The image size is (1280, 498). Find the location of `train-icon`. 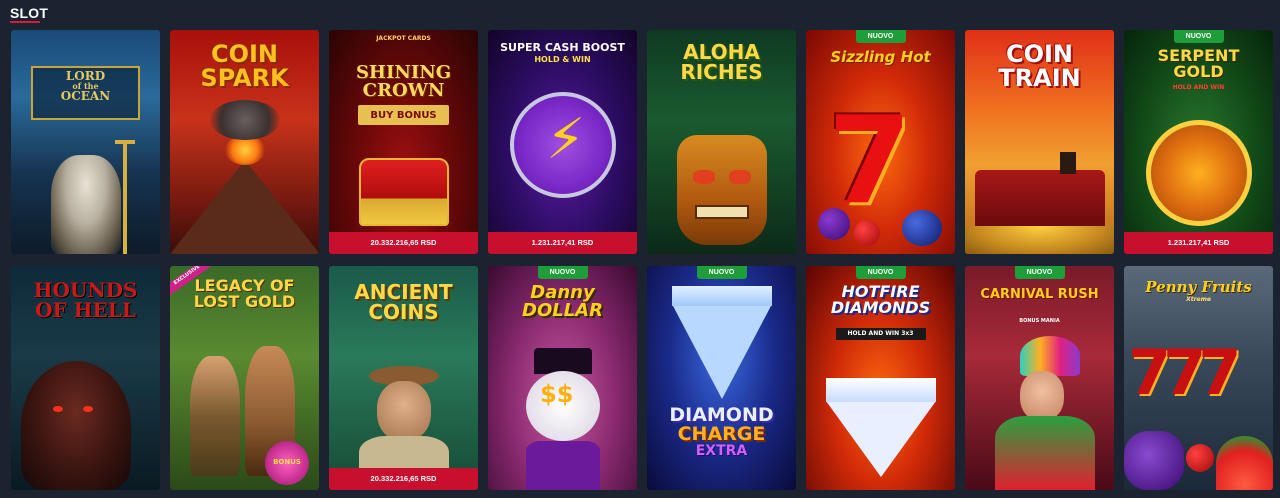

train-icon is located at coordinates (1040, 199).